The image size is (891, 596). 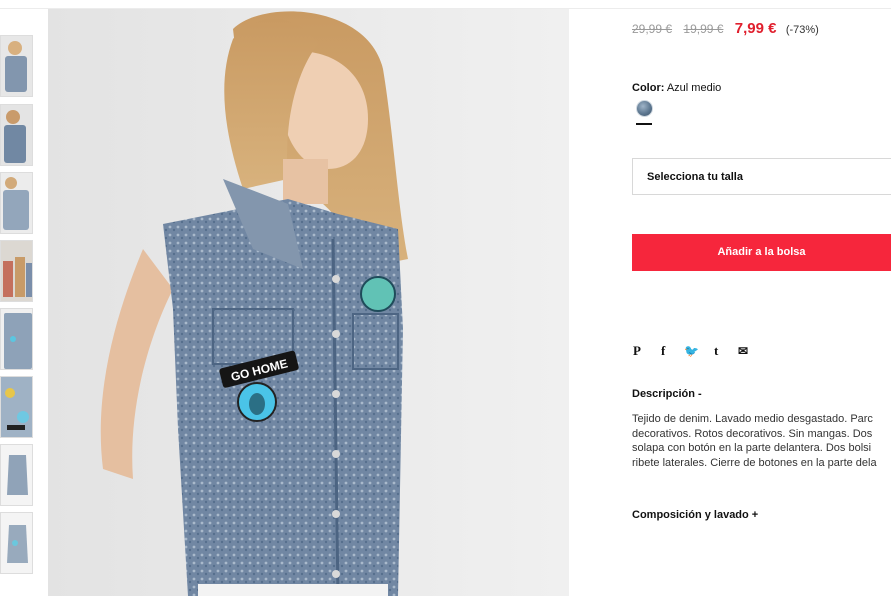 I want to click on composition-toggle: Composición y lavado +, so click(x=695, y=515).